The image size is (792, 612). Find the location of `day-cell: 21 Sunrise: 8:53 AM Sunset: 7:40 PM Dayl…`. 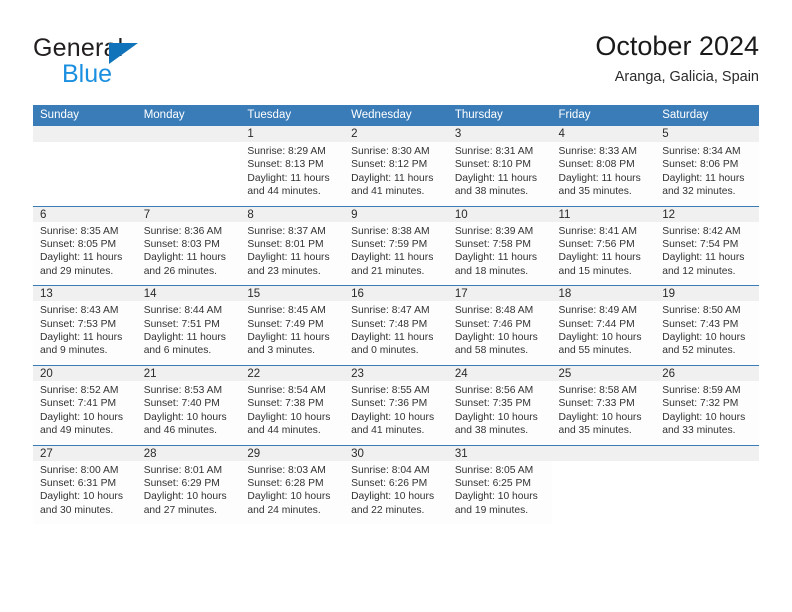

day-cell: 21 Sunrise: 8:53 AM Sunset: 7:40 PM Dayl… is located at coordinates (188, 404).